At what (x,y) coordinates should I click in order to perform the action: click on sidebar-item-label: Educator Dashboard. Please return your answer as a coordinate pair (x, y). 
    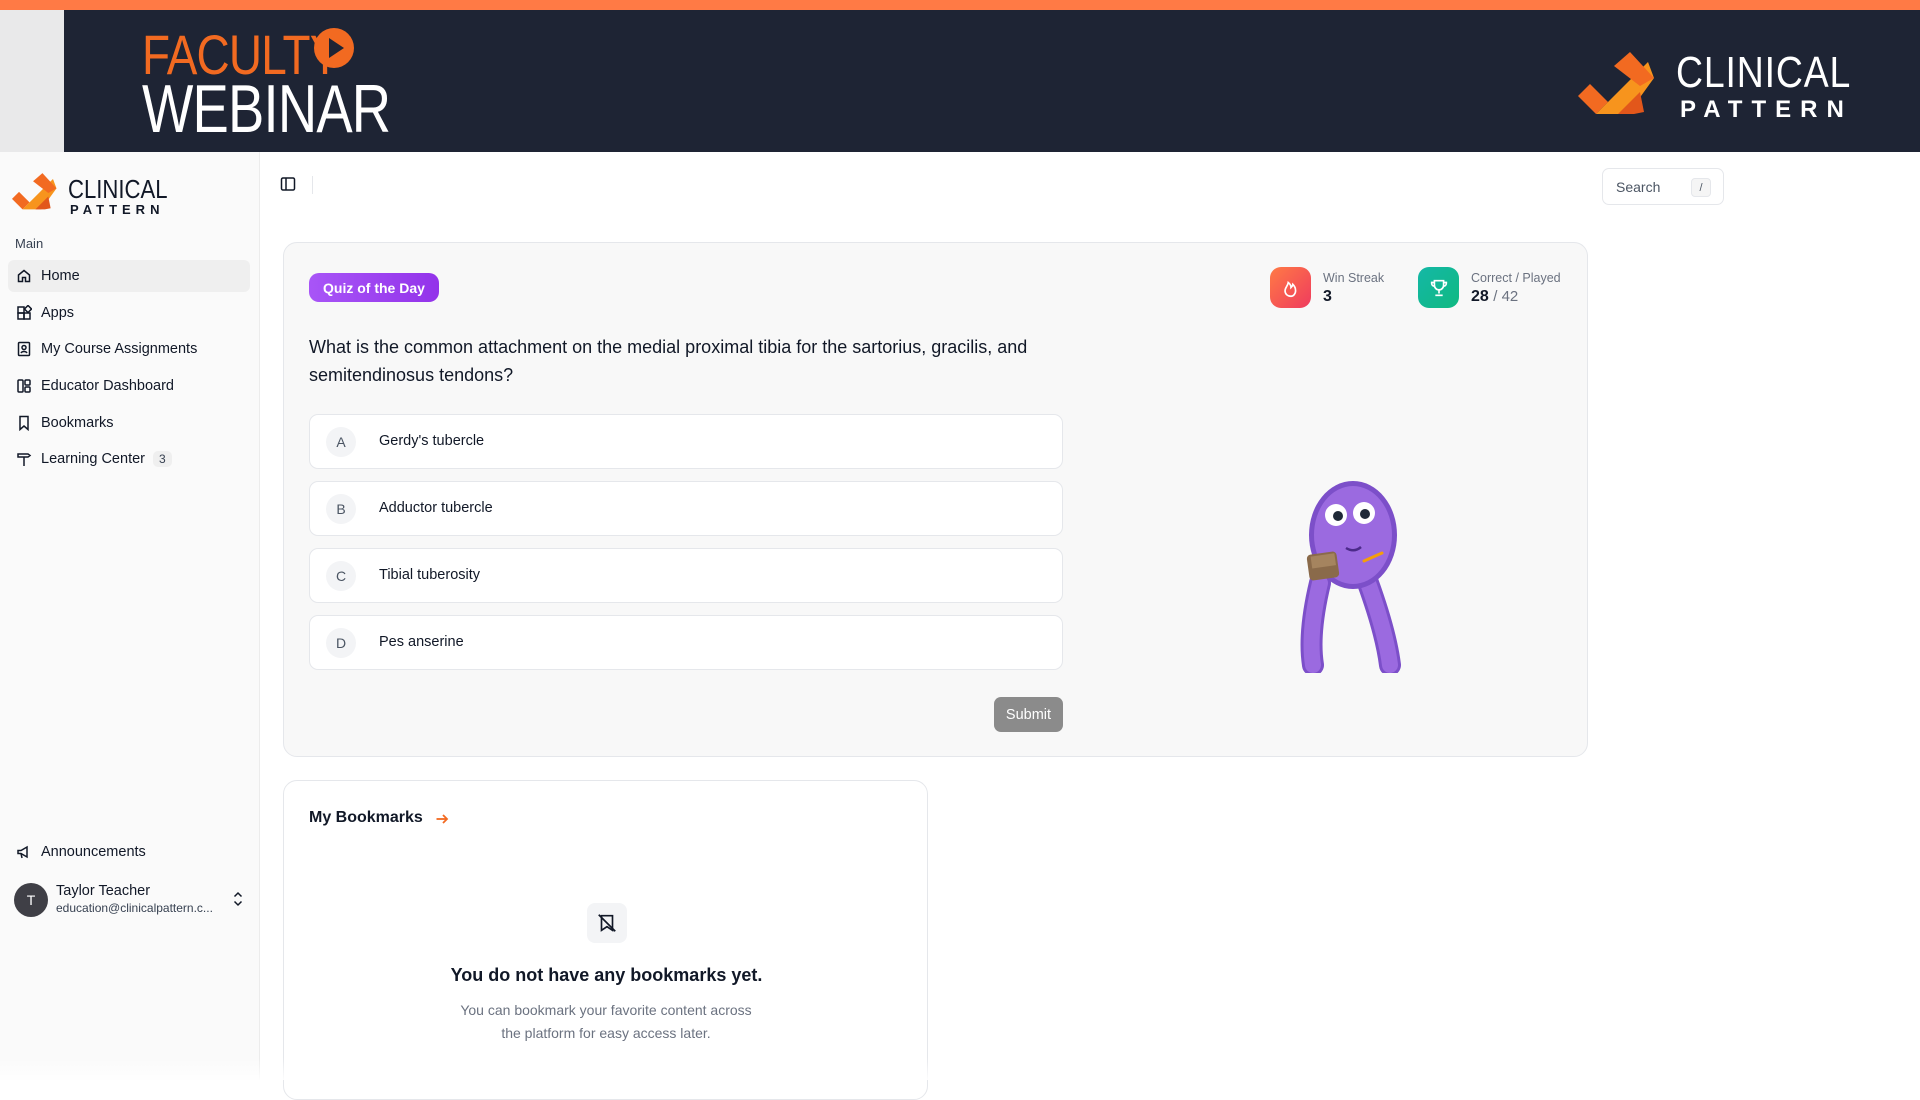
    Looking at the image, I should click on (107, 386).